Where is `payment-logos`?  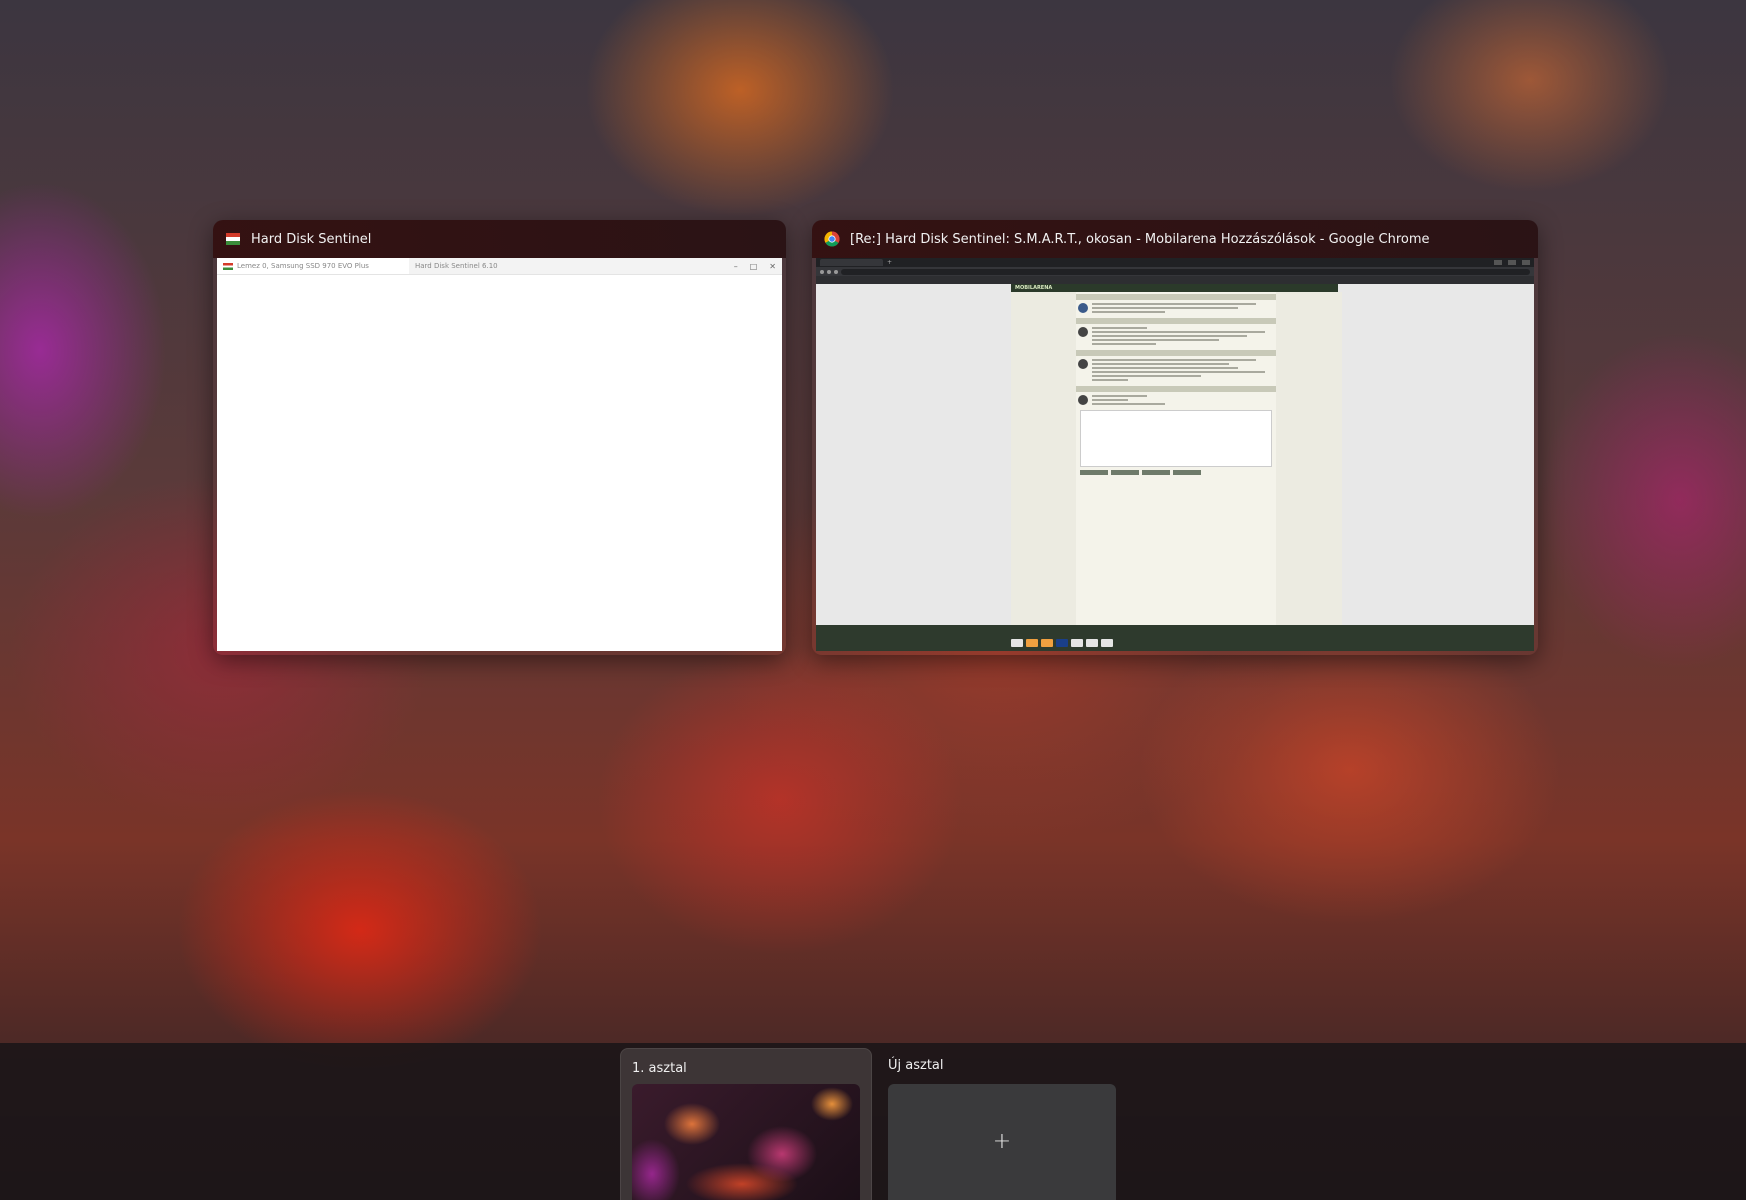
payment-logos is located at coordinates (1062, 643).